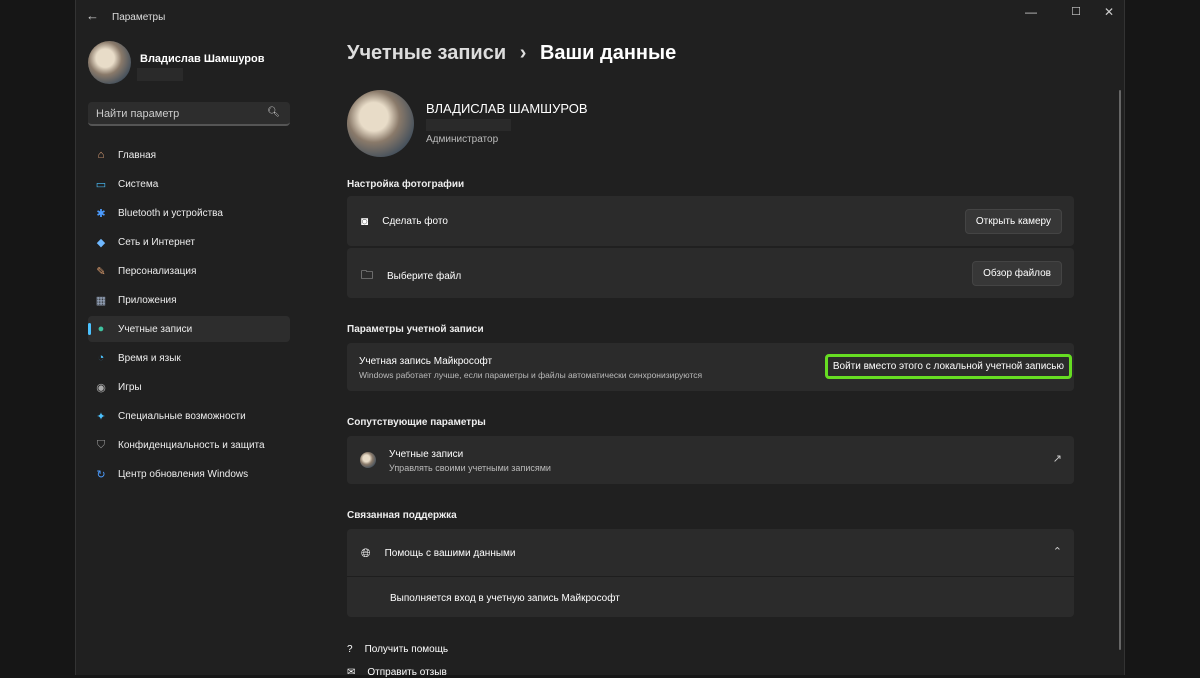 Image resolution: width=1200 pixels, height=678 pixels. What do you see at coordinates (191, 445) in the screenshot?
I see `sidebar-item-label: Конфиденциальность и защита` at bounding box center [191, 445].